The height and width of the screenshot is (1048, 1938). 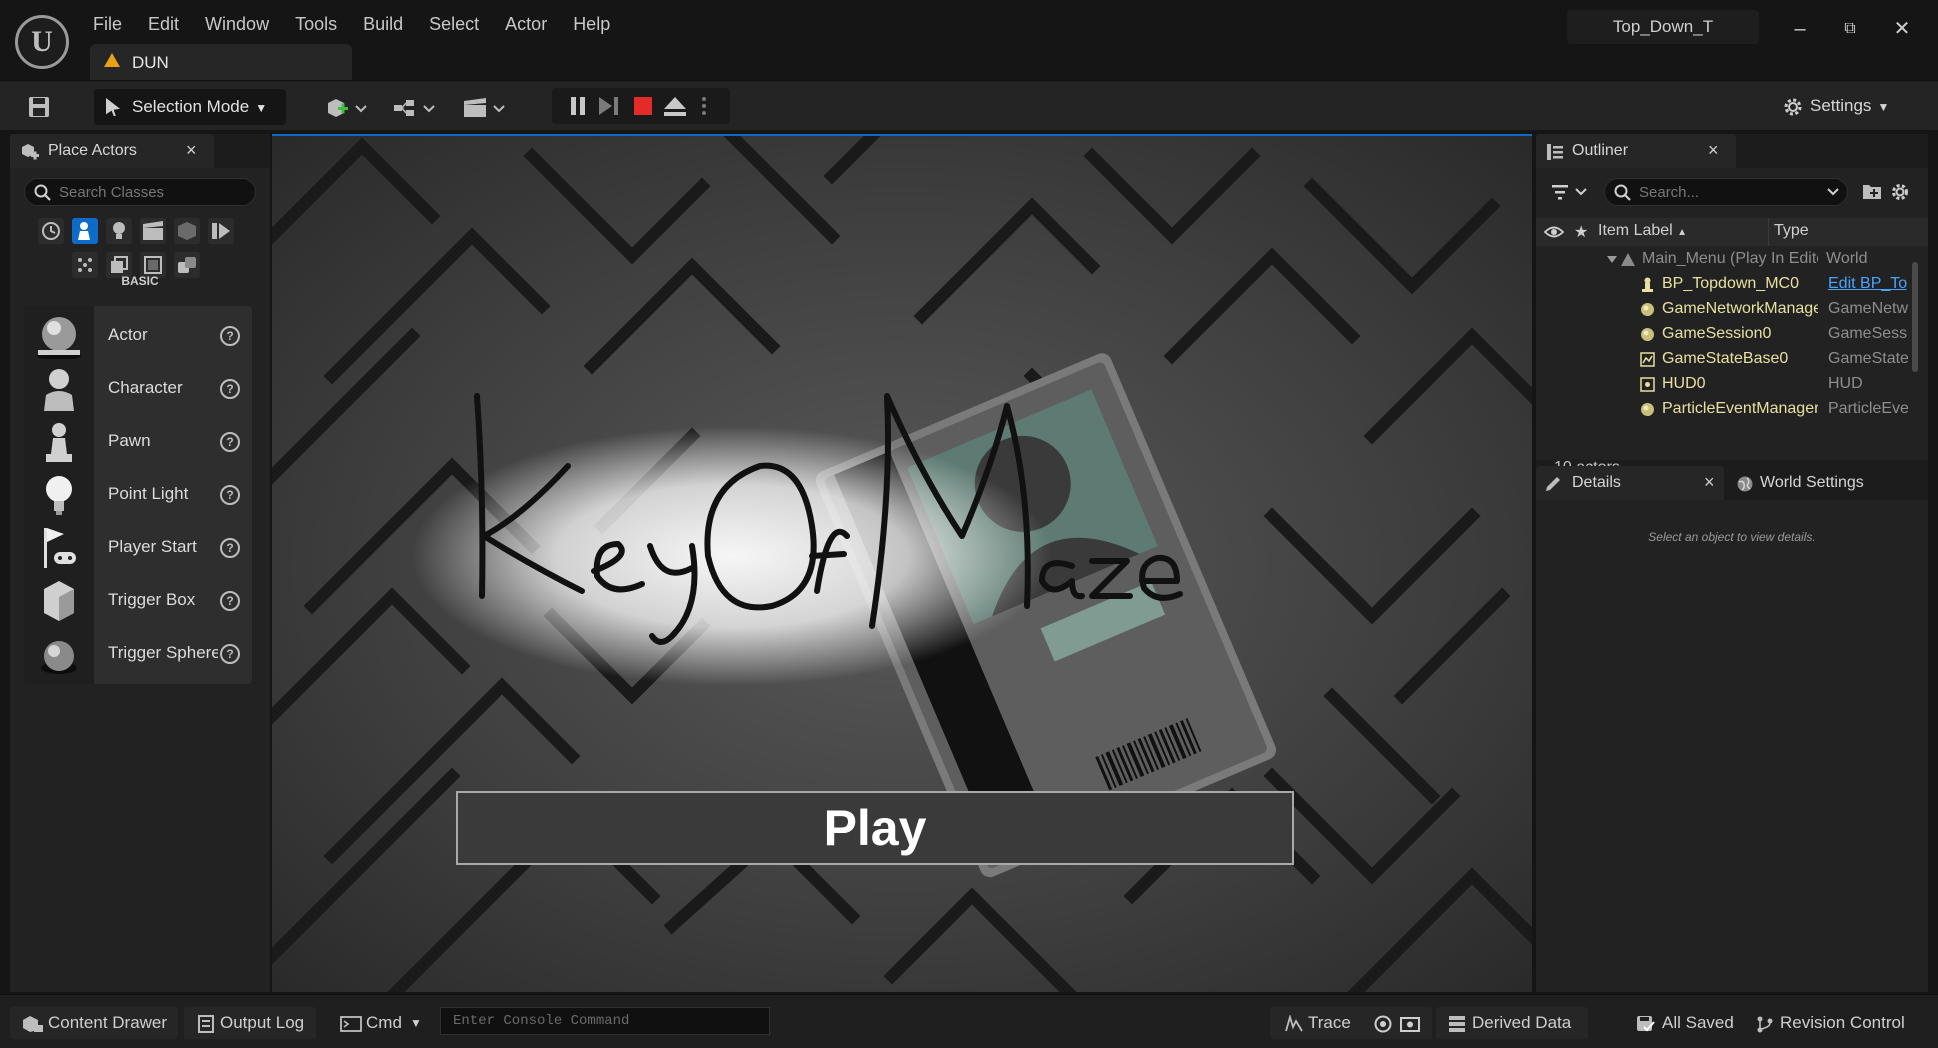 I want to click on star-icon: ★, so click(x=1581, y=232).